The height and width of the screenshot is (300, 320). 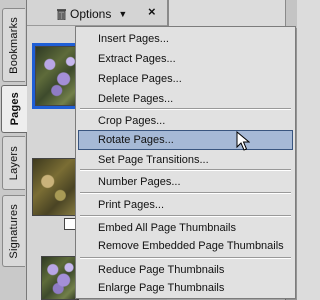 I want to click on tab-layers-label: Layers, so click(x=14, y=163).